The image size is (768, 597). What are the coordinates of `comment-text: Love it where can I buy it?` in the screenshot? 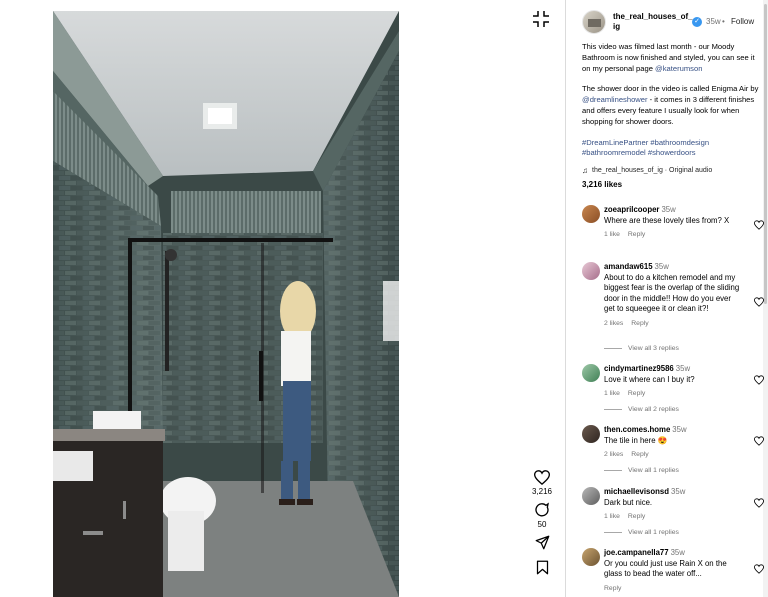 It's located at (649, 379).